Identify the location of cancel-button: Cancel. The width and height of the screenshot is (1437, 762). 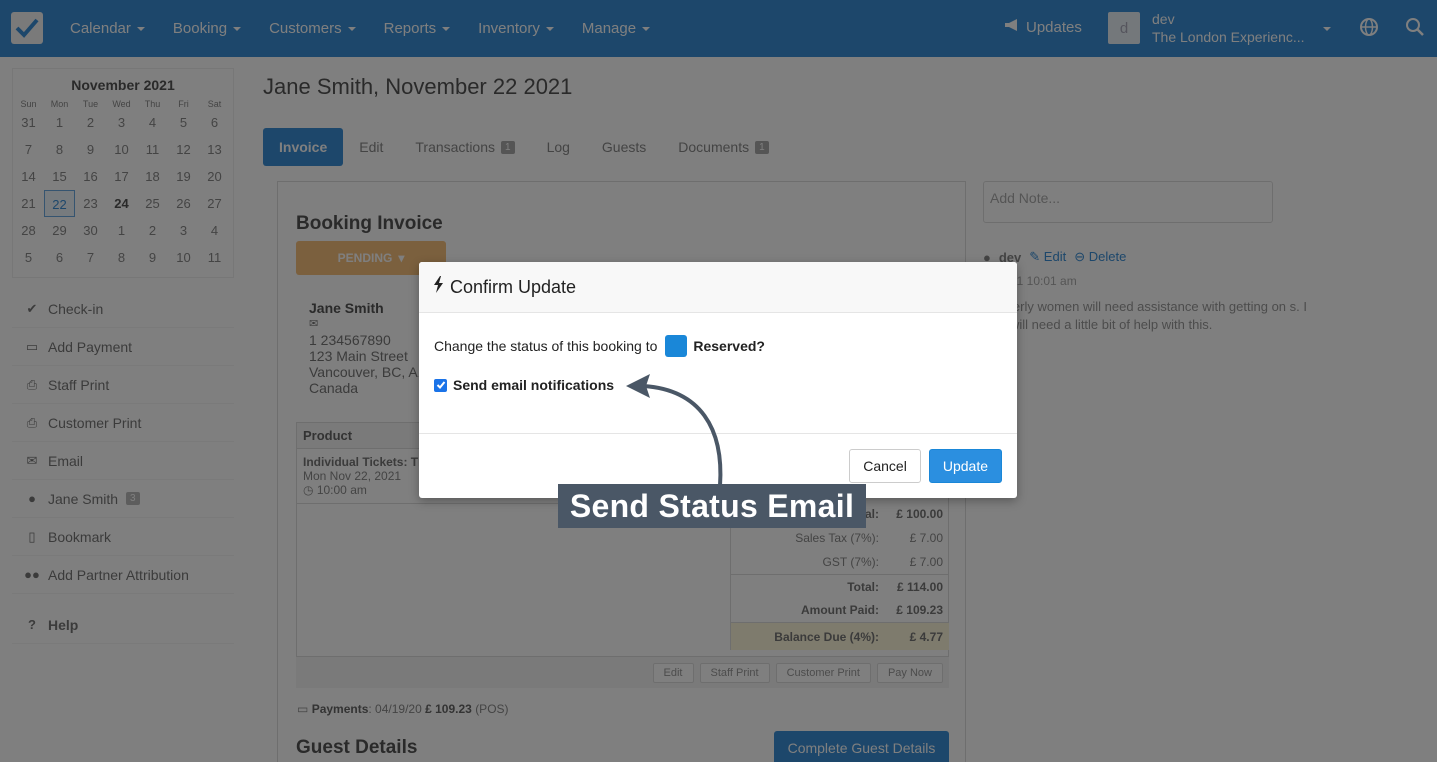
(885, 466).